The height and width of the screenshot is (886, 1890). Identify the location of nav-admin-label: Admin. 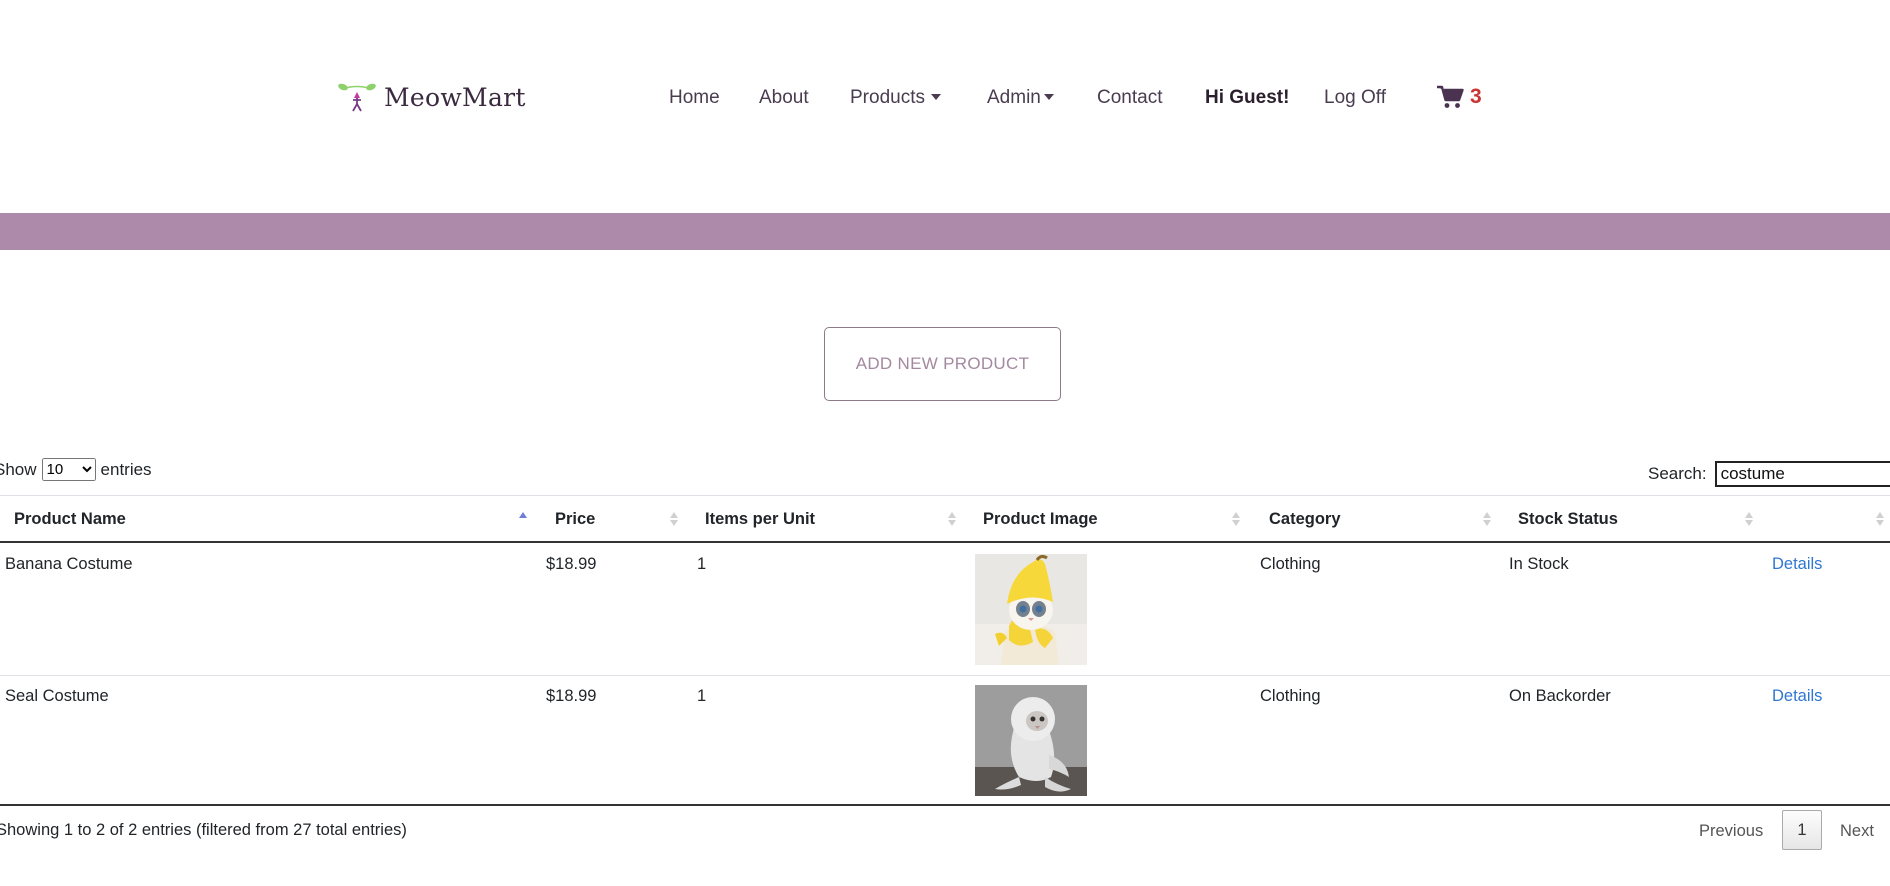
(1014, 97).